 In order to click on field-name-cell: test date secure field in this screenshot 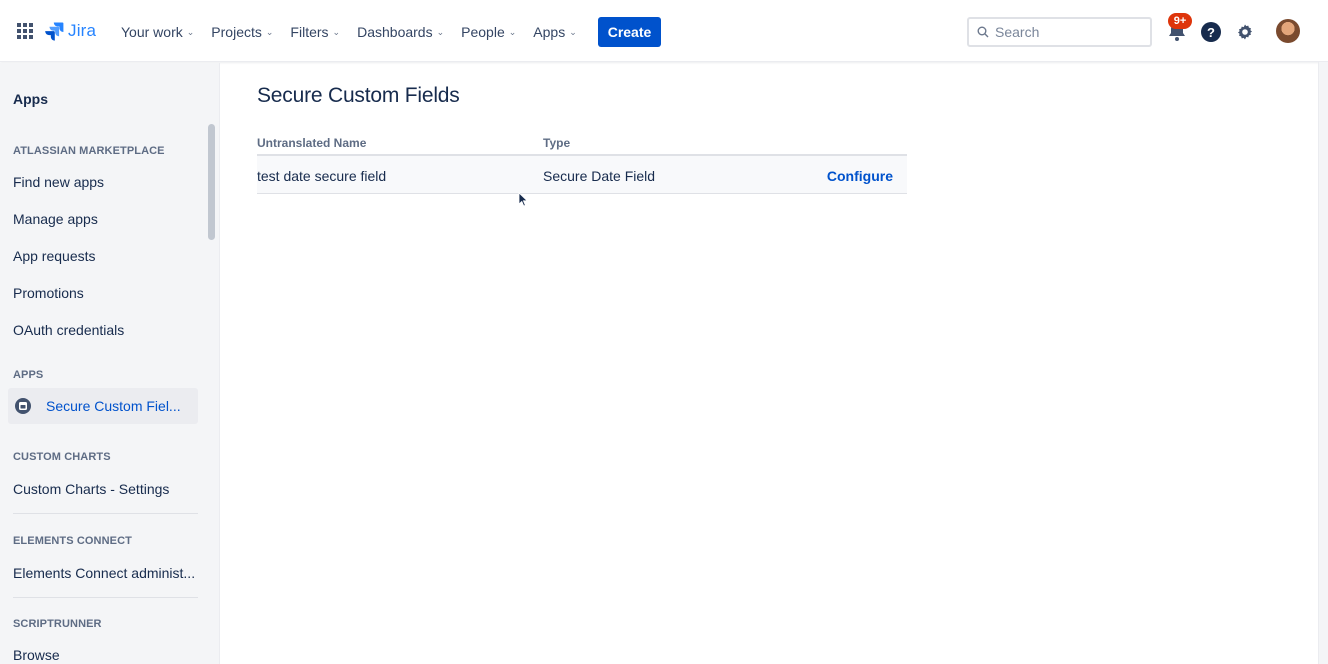, I will do `click(322, 176)`.